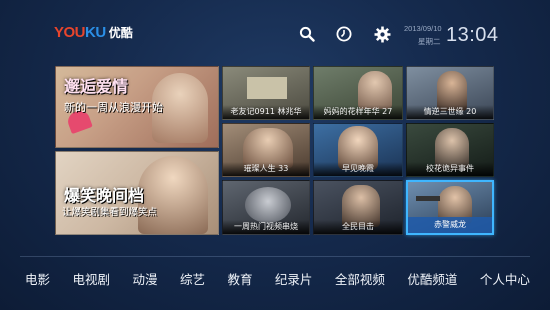  Describe the element at coordinates (505, 278) in the screenshot. I see `nav-item-personal-center: 个人中心` at that location.